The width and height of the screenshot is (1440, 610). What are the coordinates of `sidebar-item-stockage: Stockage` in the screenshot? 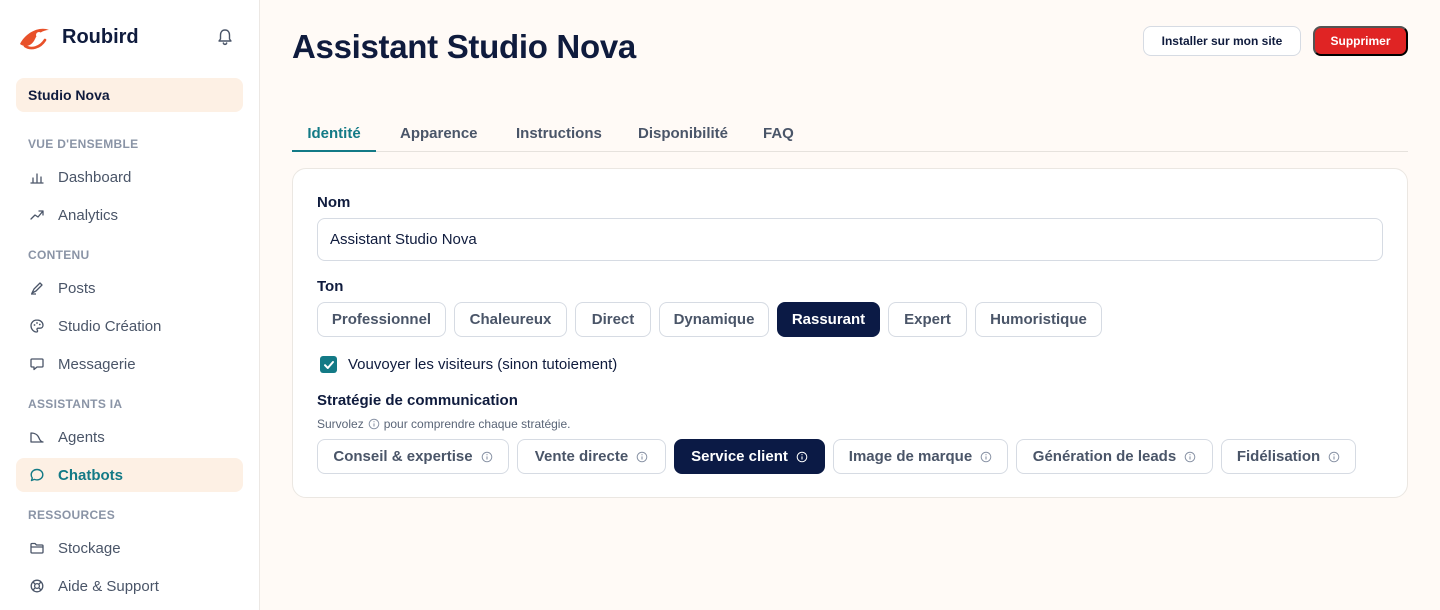 It's located at (129, 548).